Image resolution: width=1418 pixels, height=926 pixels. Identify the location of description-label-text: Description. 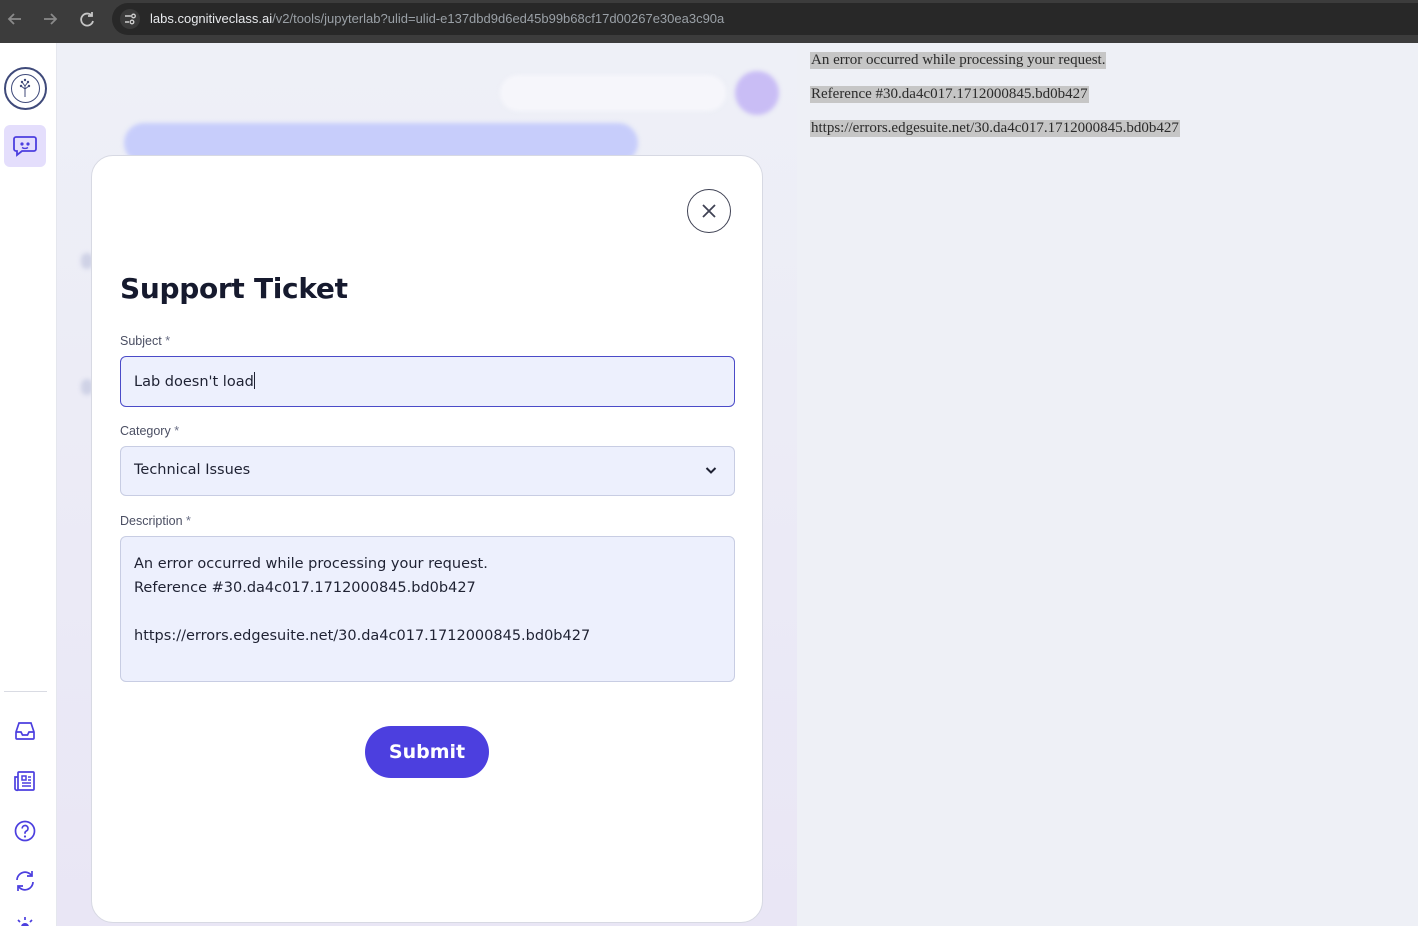
(151, 521).